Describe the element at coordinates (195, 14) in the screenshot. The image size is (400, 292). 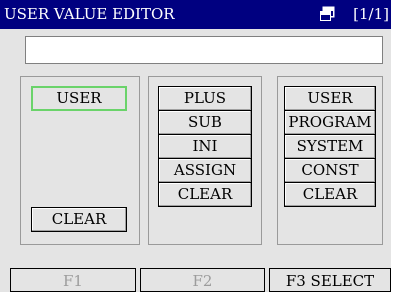
I see `title-bar: USER VALUE EDITOR [1/1]` at that location.